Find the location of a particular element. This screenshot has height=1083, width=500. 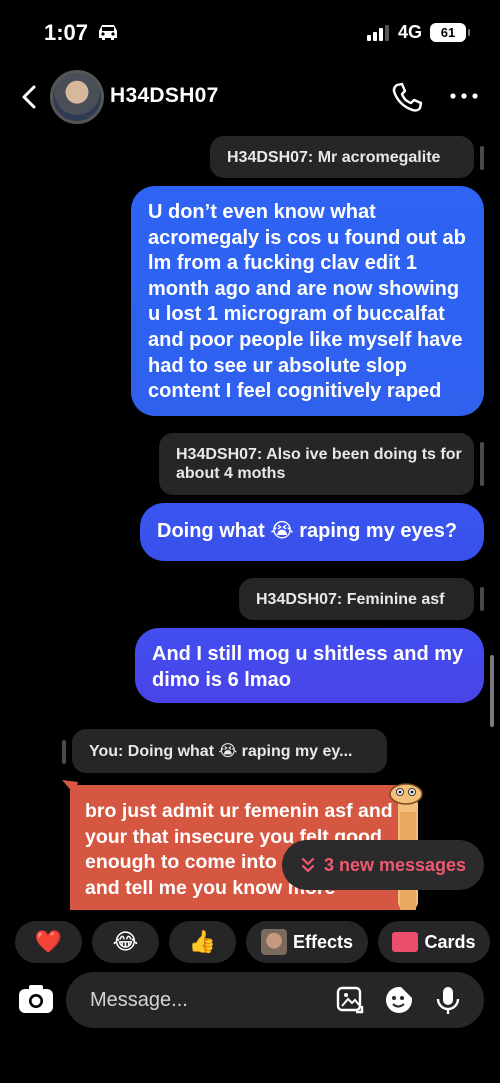

contact-name: H34DSH07 is located at coordinates (164, 96).